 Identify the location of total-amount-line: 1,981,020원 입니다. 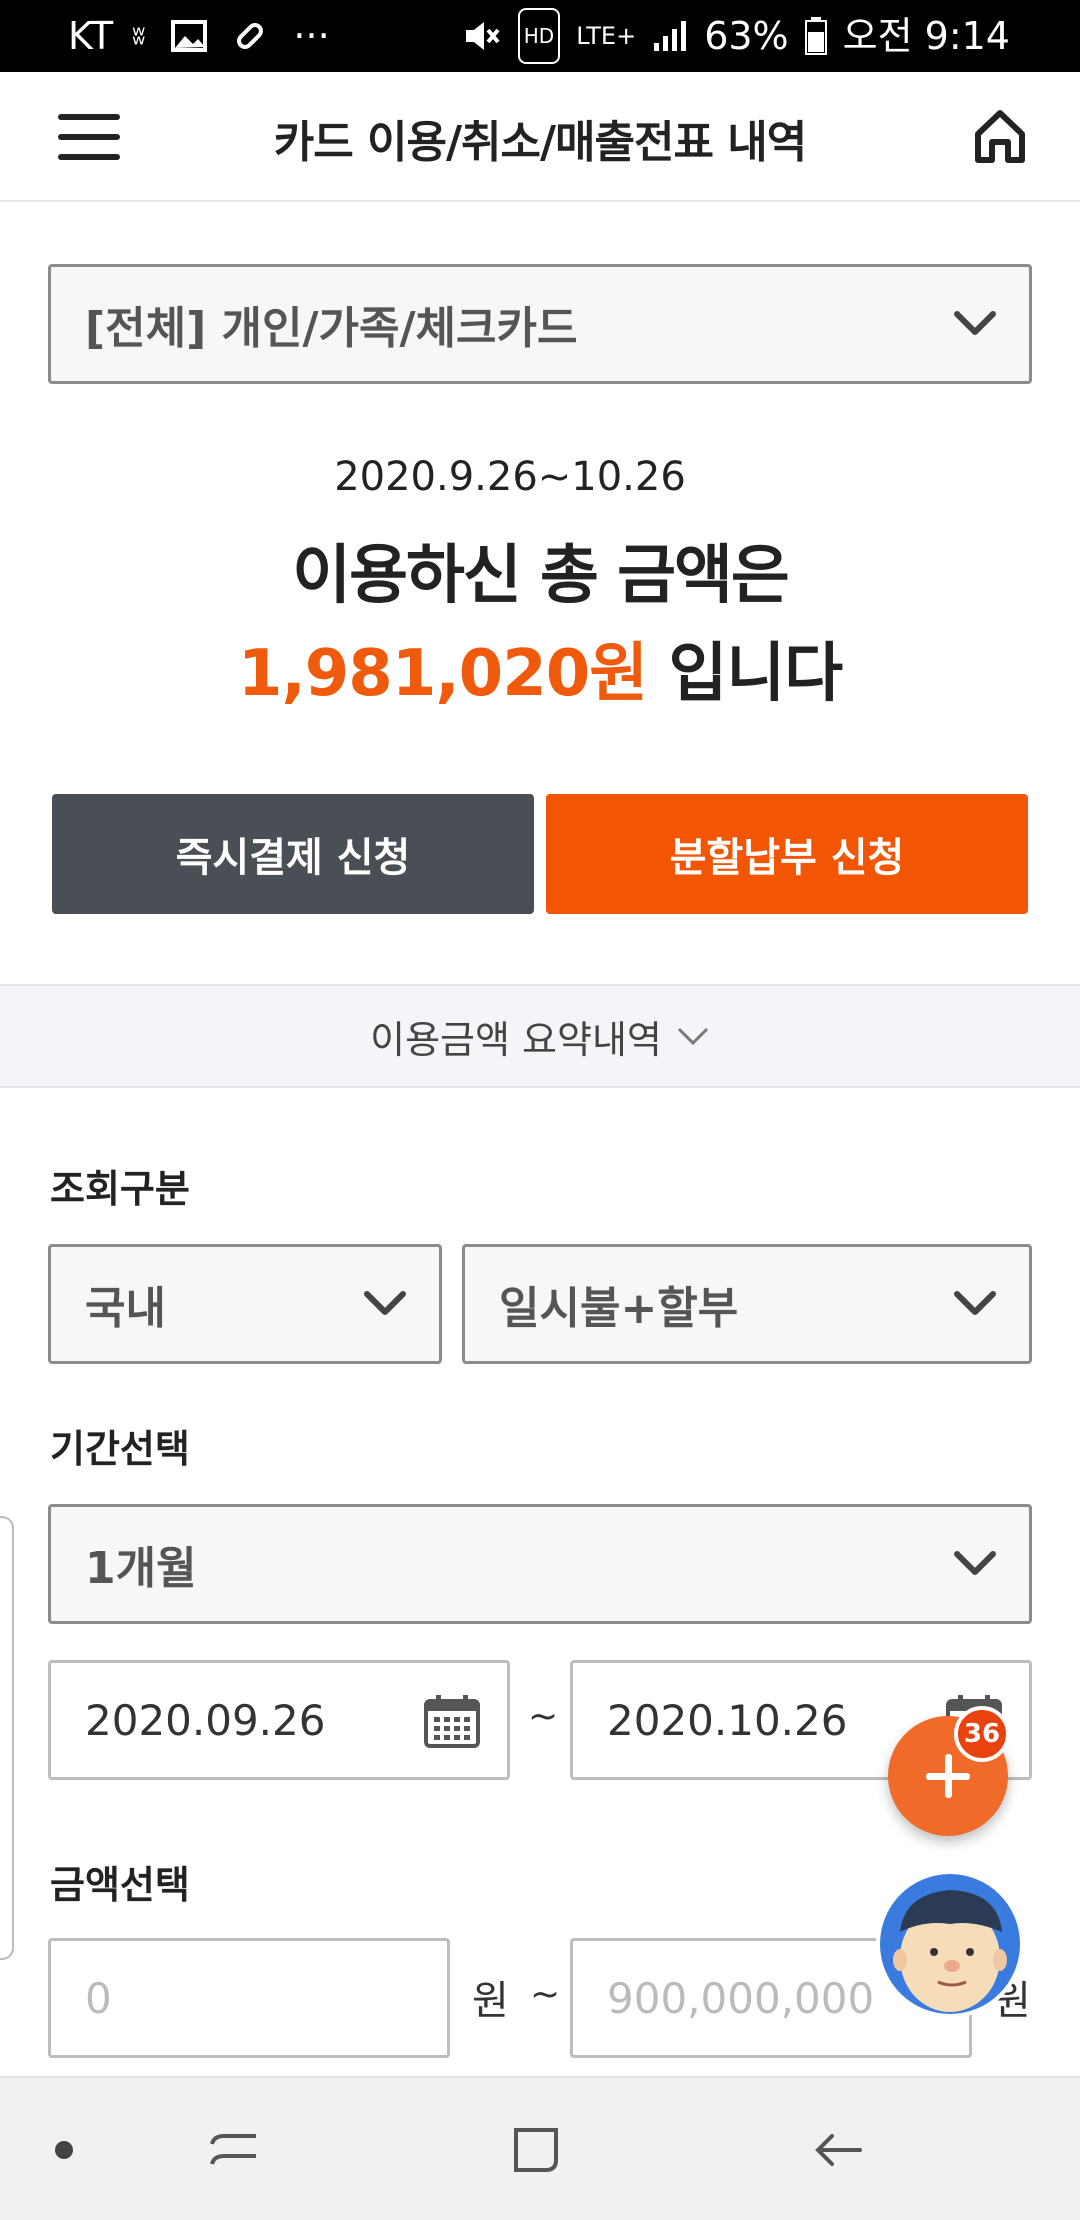
(540, 668).